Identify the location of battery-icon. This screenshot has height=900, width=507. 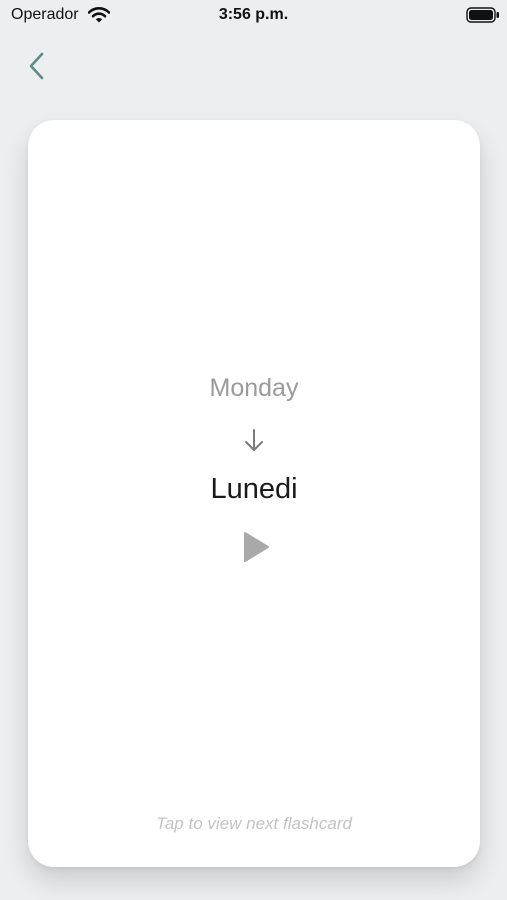
(482, 15).